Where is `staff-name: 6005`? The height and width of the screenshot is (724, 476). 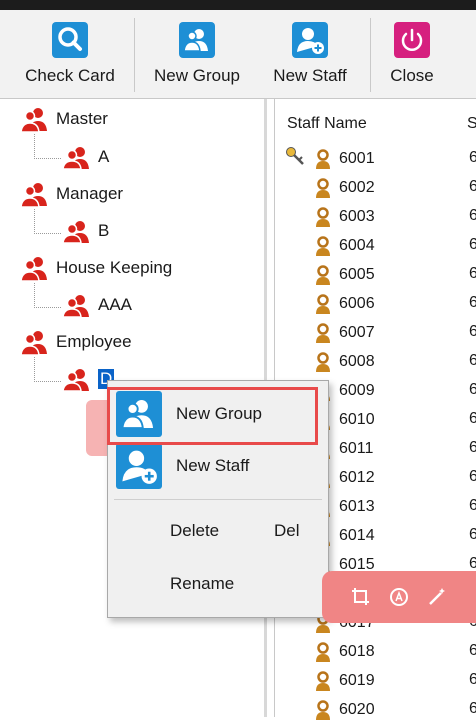
staff-name: 6005 is located at coordinates (357, 274).